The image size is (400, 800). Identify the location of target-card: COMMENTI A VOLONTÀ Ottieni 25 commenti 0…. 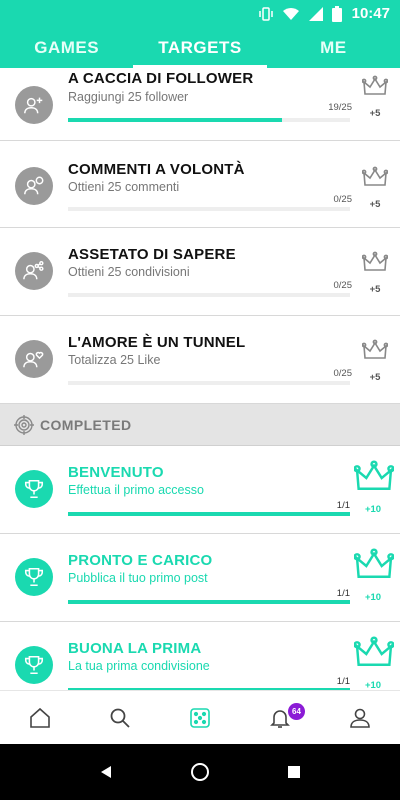
(200, 184).